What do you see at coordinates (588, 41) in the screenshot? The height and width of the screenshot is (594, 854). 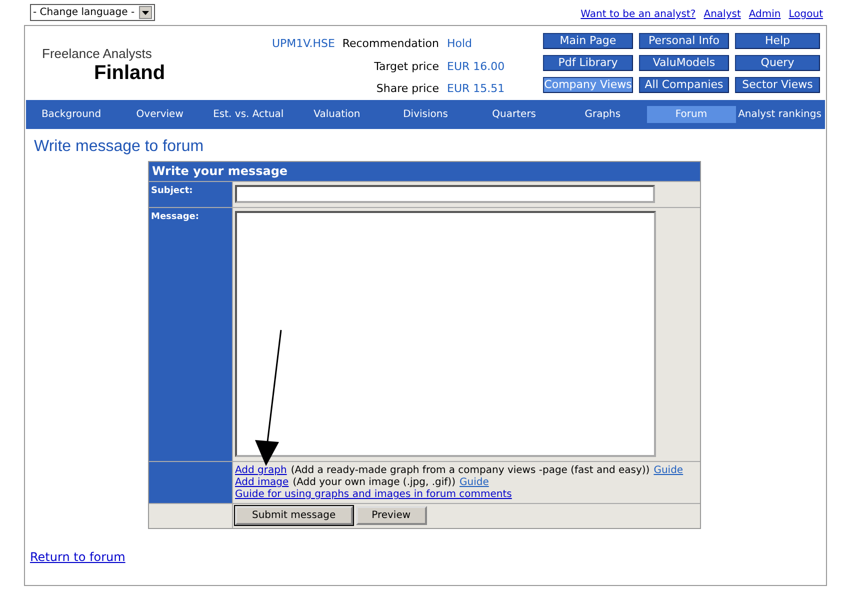 I see `menu-button: Main Page` at bounding box center [588, 41].